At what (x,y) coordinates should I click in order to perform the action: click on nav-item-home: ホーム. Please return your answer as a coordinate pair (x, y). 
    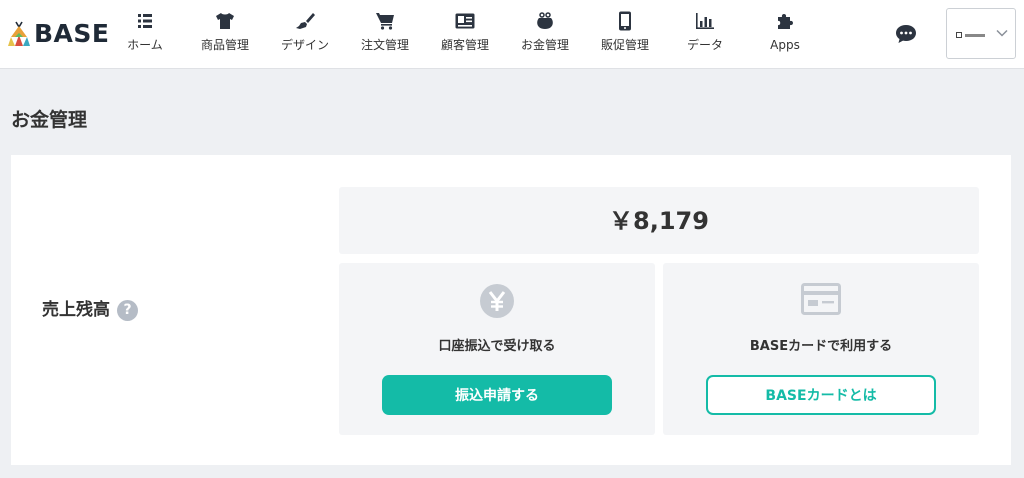
    Looking at the image, I should click on (145, 35).